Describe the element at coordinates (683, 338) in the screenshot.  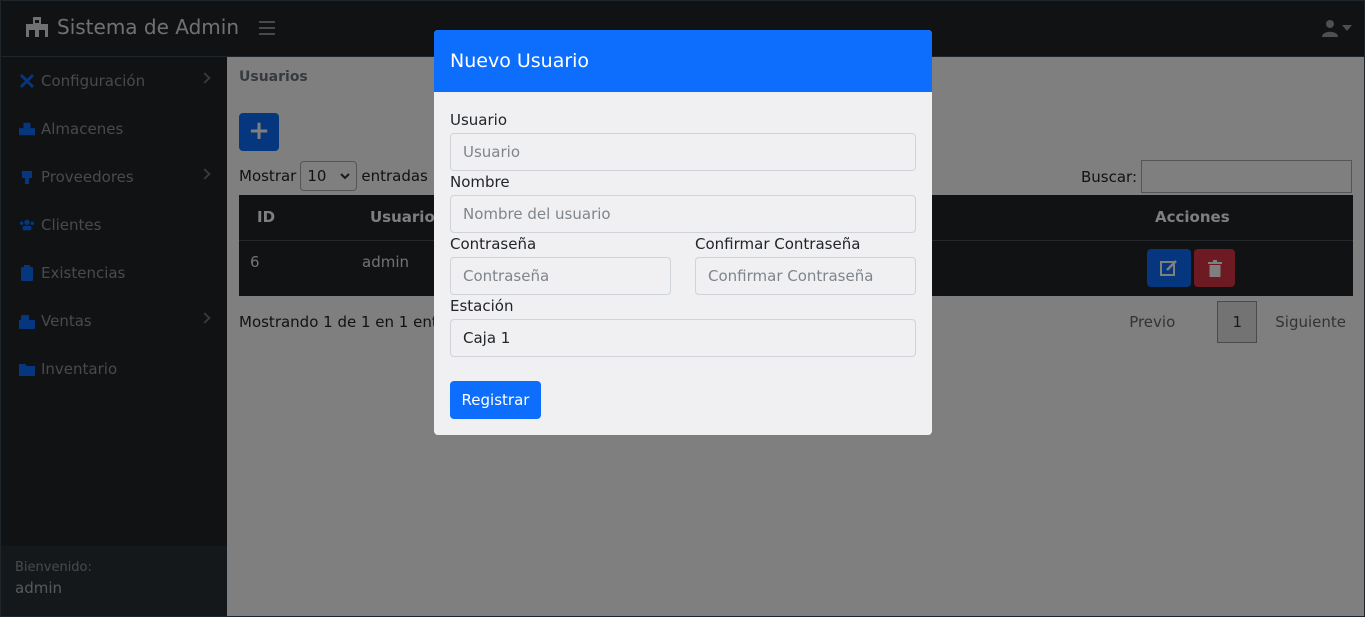
I see `estacion-input: Caja 1` at that location.